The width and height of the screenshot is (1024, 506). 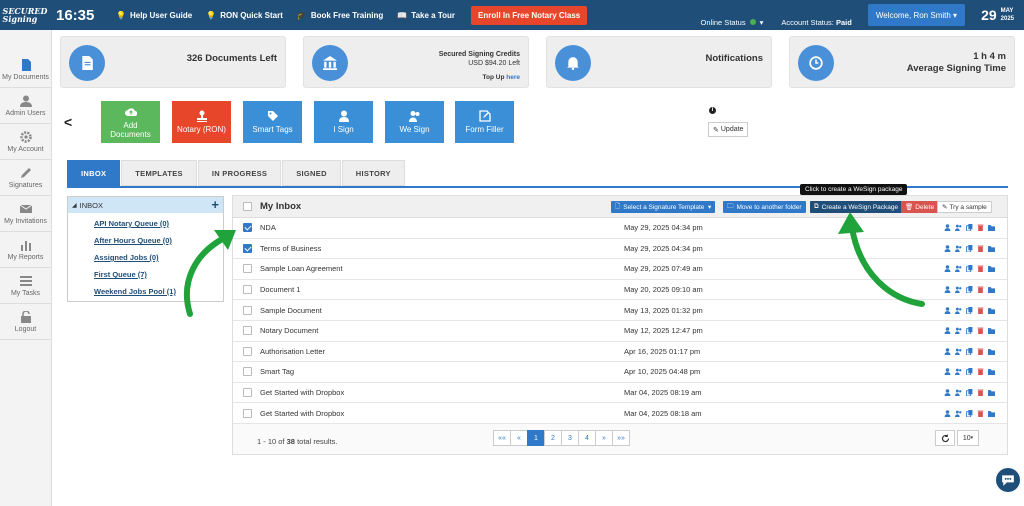 I want to click on table-row: Document 1 May 20, 2025 09:10 am, so click(x=620, y=290).